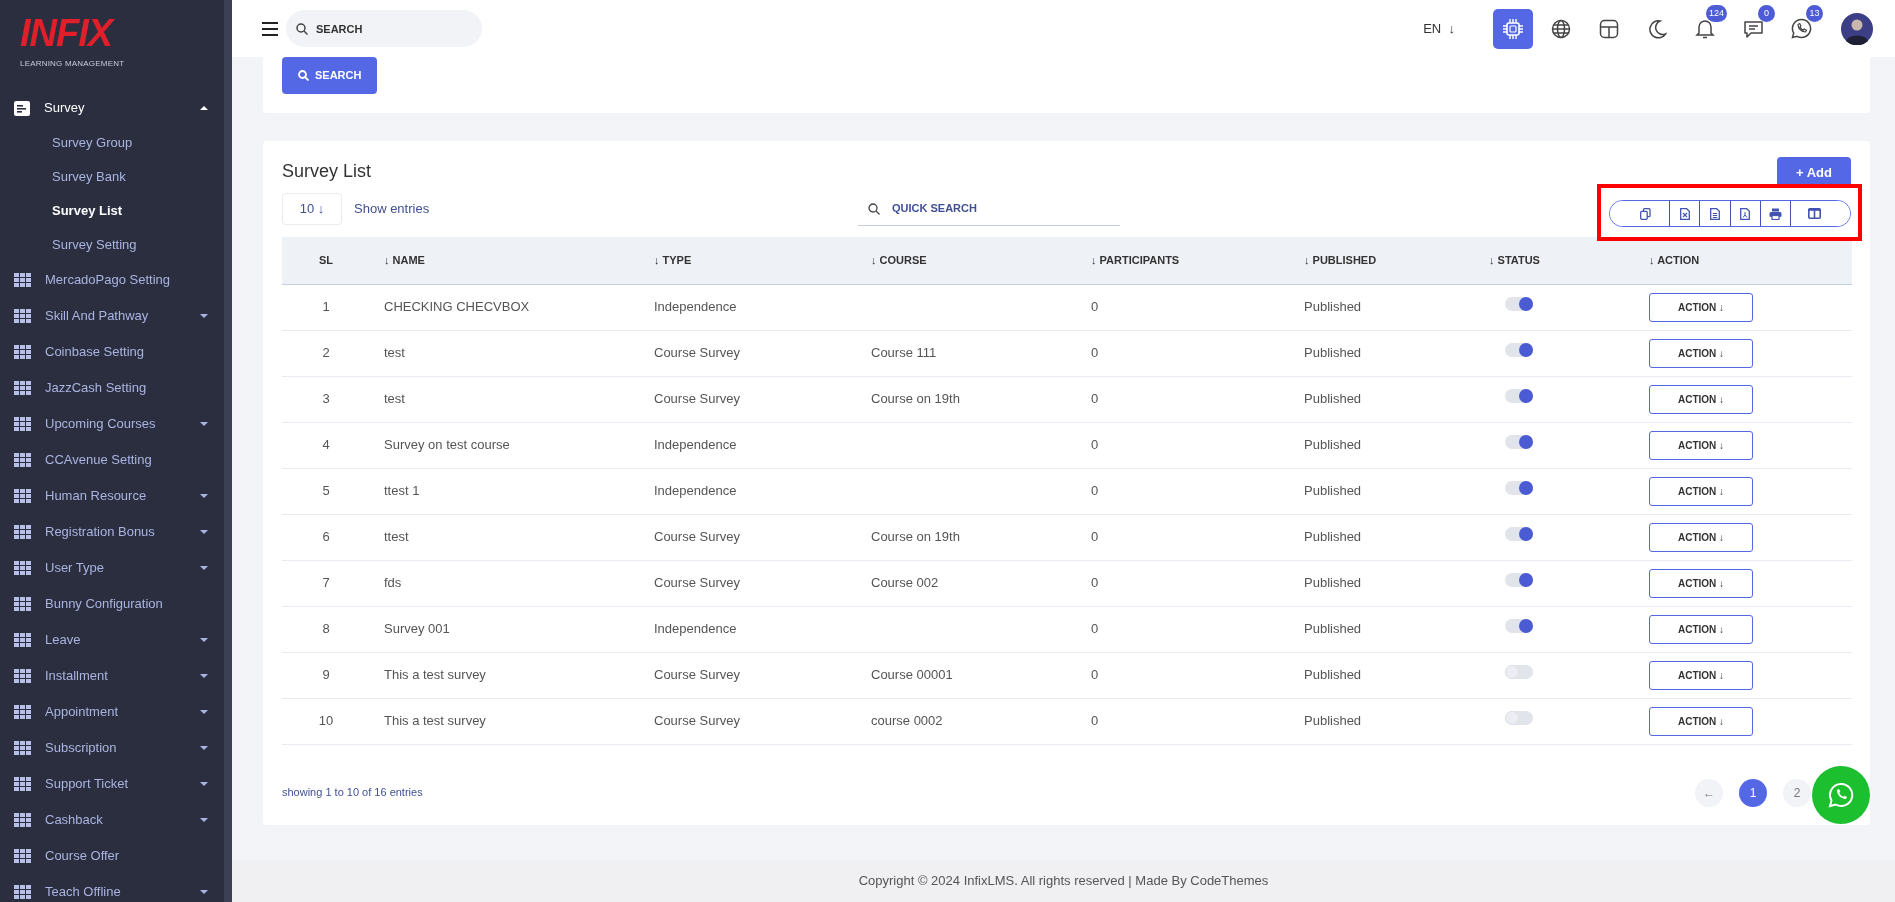  I want to click on sidebar-item: JazzCash Setting, so click(112, 388).